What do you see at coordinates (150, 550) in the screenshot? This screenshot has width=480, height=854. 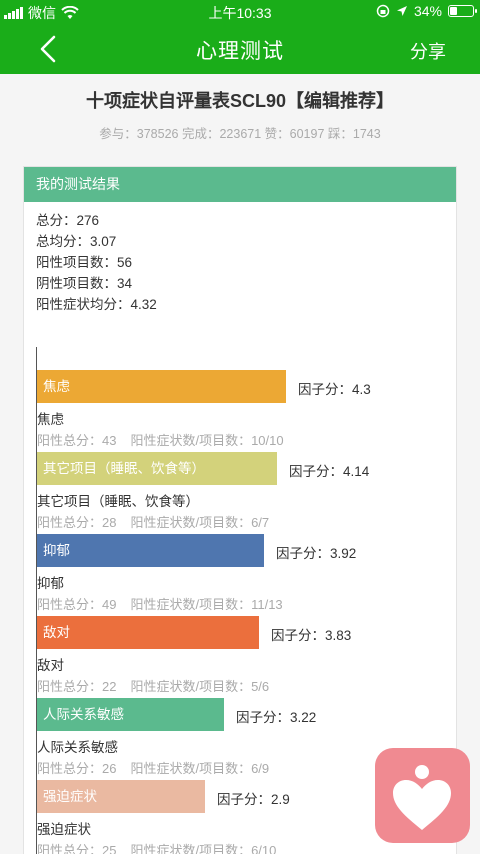 I see `factor-bar: 抑郁` at bounding box center [150, 550].